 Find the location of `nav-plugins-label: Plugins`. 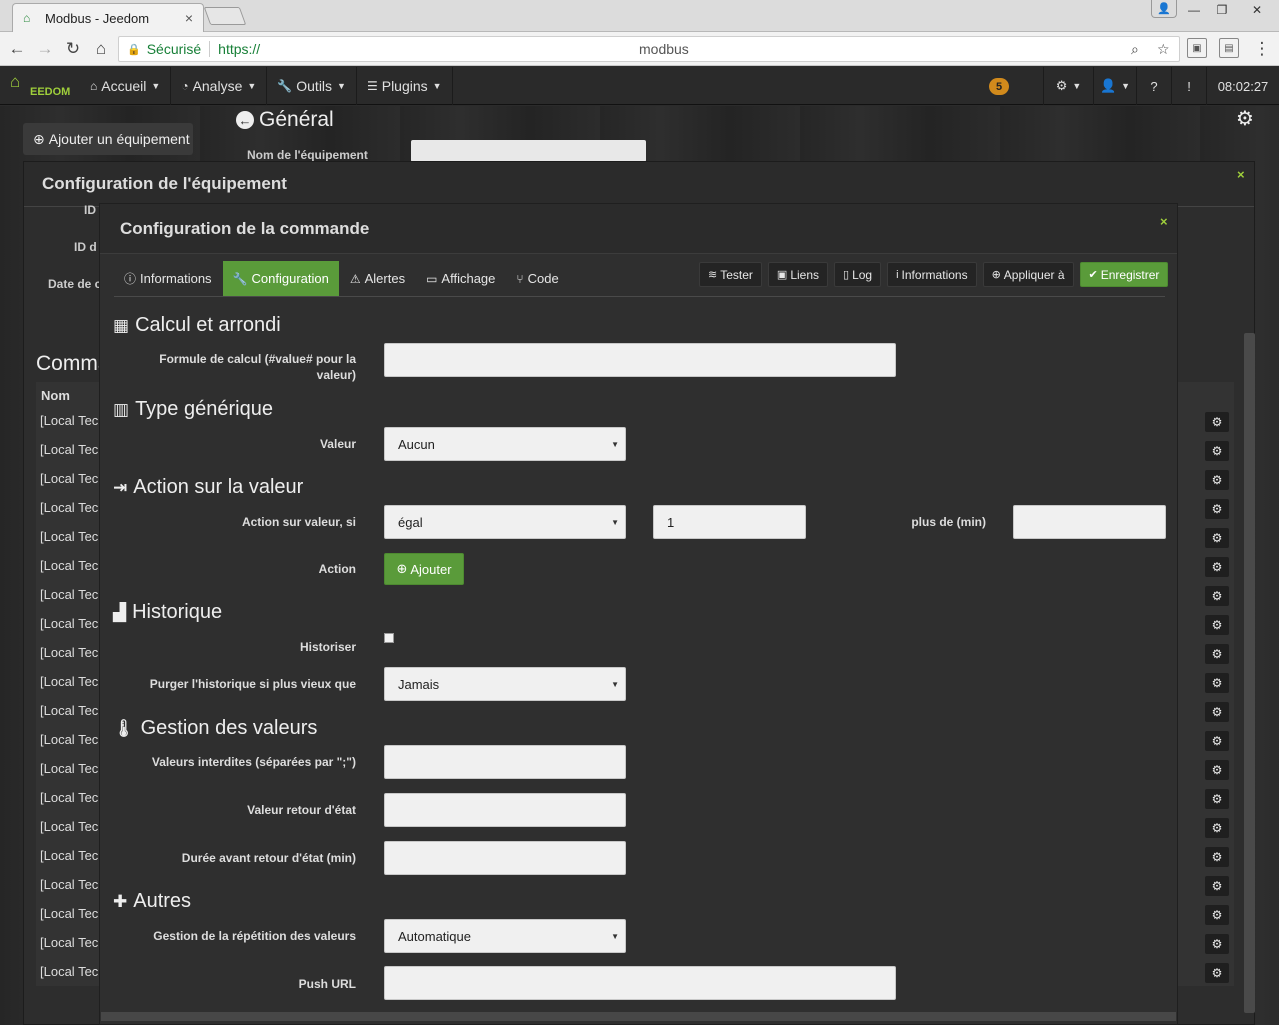

nav-plugins-label: Plugins is located at coordinates (404, 85).